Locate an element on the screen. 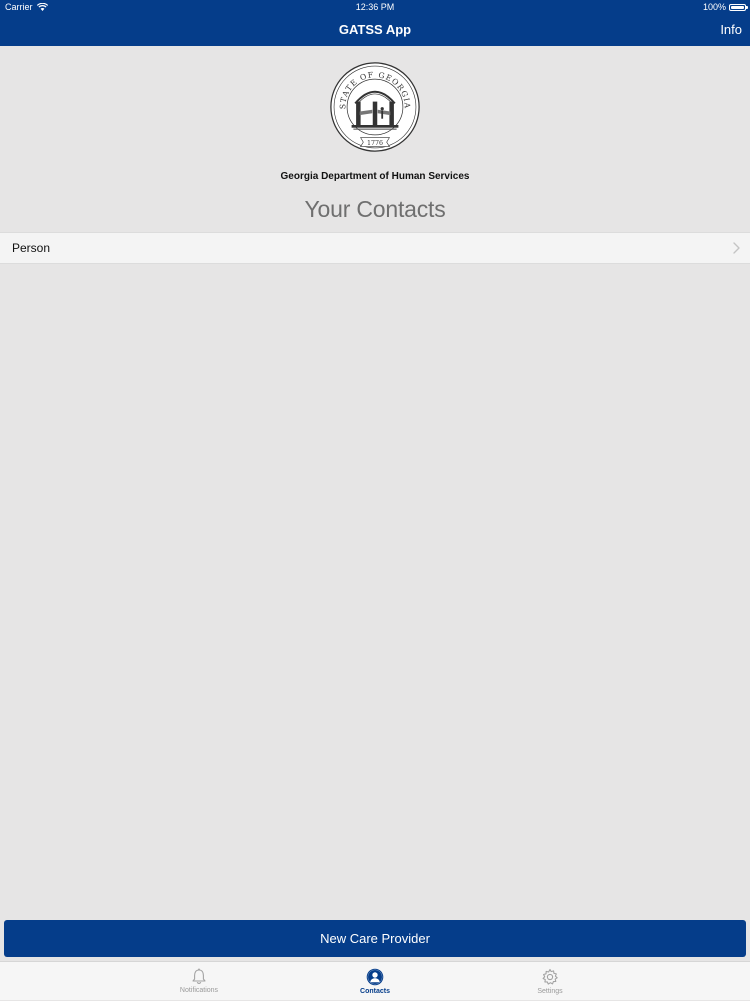 This screenshot has height=1001, width=750. bell-icon is located at coordinates (199, 976).